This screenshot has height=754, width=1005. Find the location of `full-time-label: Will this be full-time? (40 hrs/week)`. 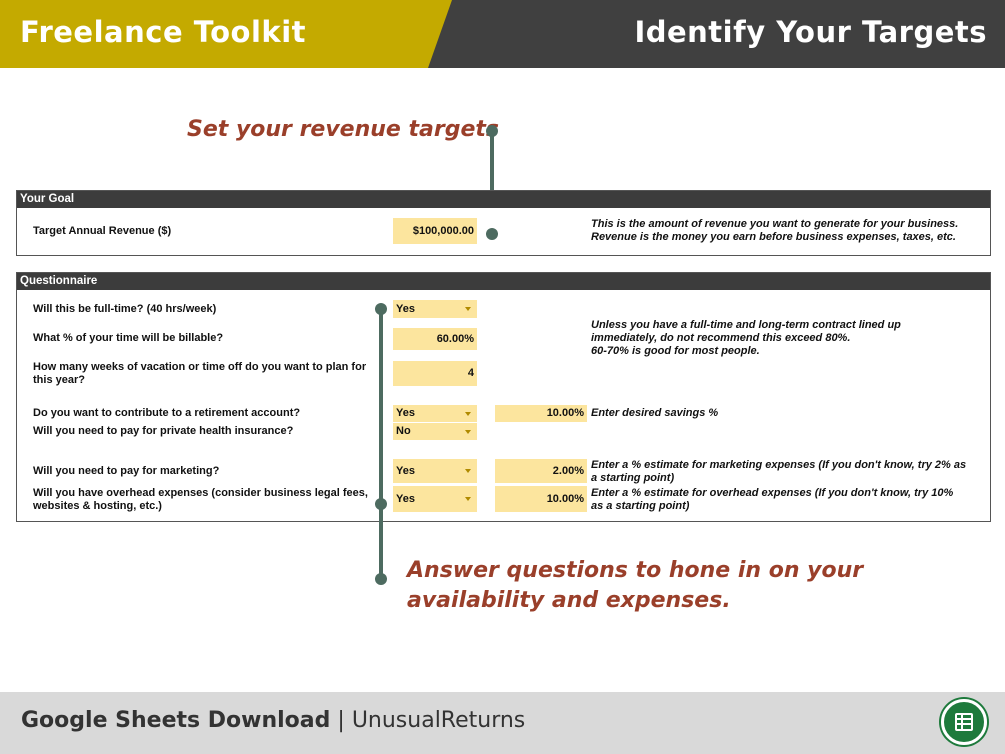

full-time-label: Will this be full-time? (40 hrs/week) is located at coordinates (125, 309).